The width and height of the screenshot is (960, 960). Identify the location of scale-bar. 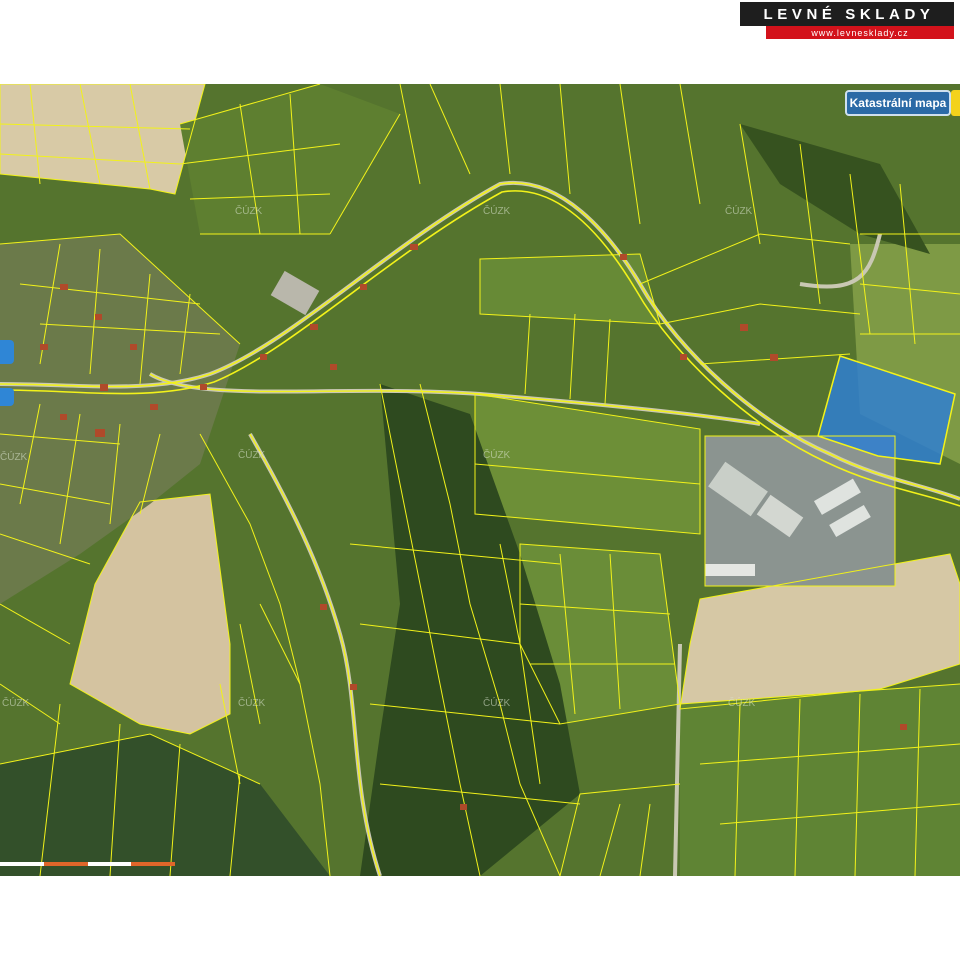
(87, 864).